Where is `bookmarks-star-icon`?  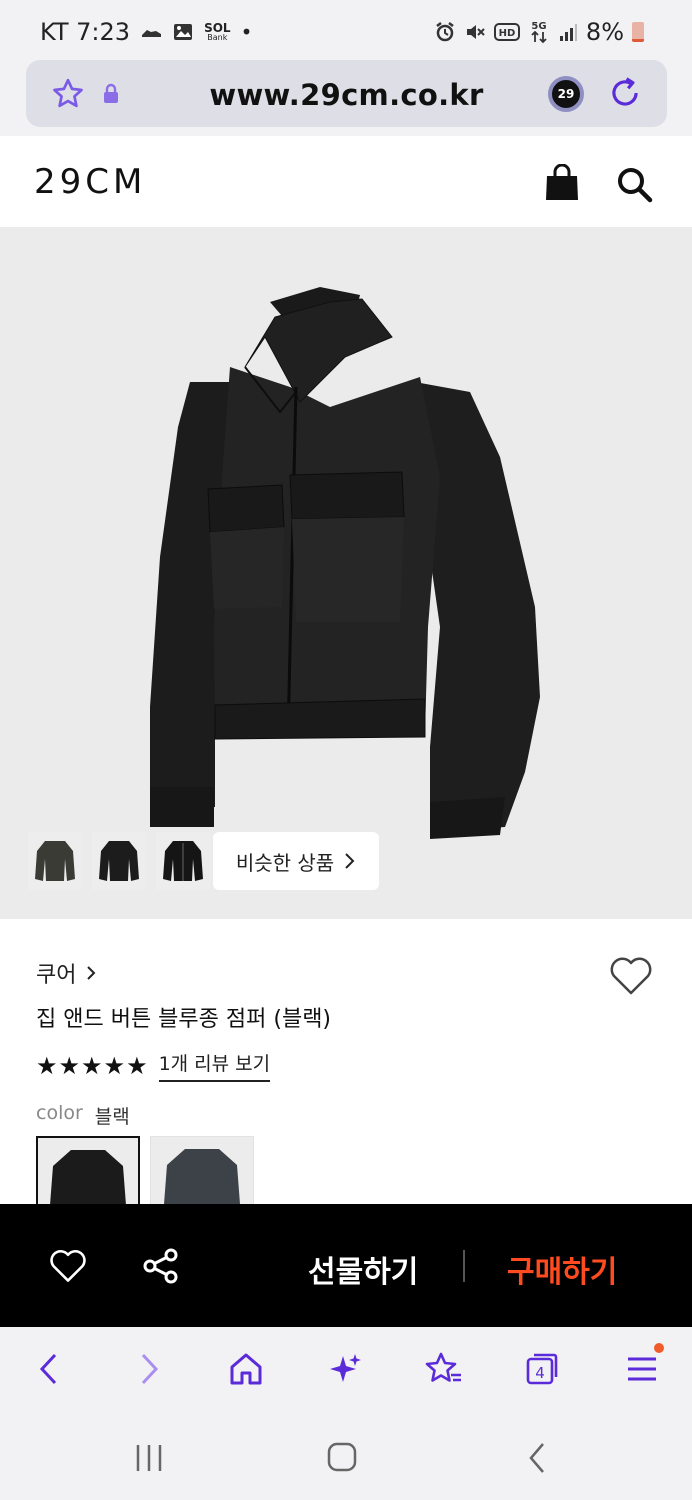
bookmarks-star-icon is located at coordinates (443, 1367).